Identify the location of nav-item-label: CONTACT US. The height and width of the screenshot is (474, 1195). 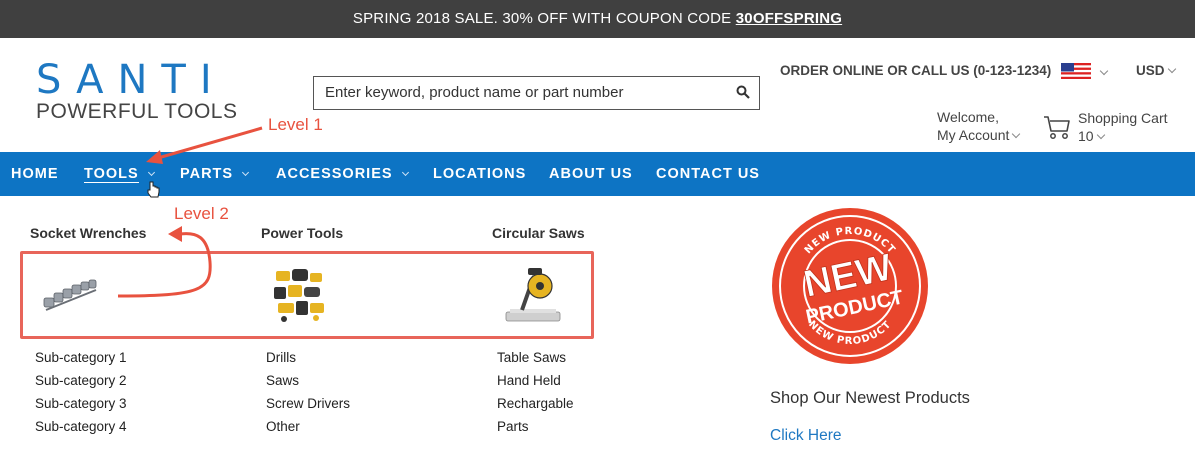
(708, 174).